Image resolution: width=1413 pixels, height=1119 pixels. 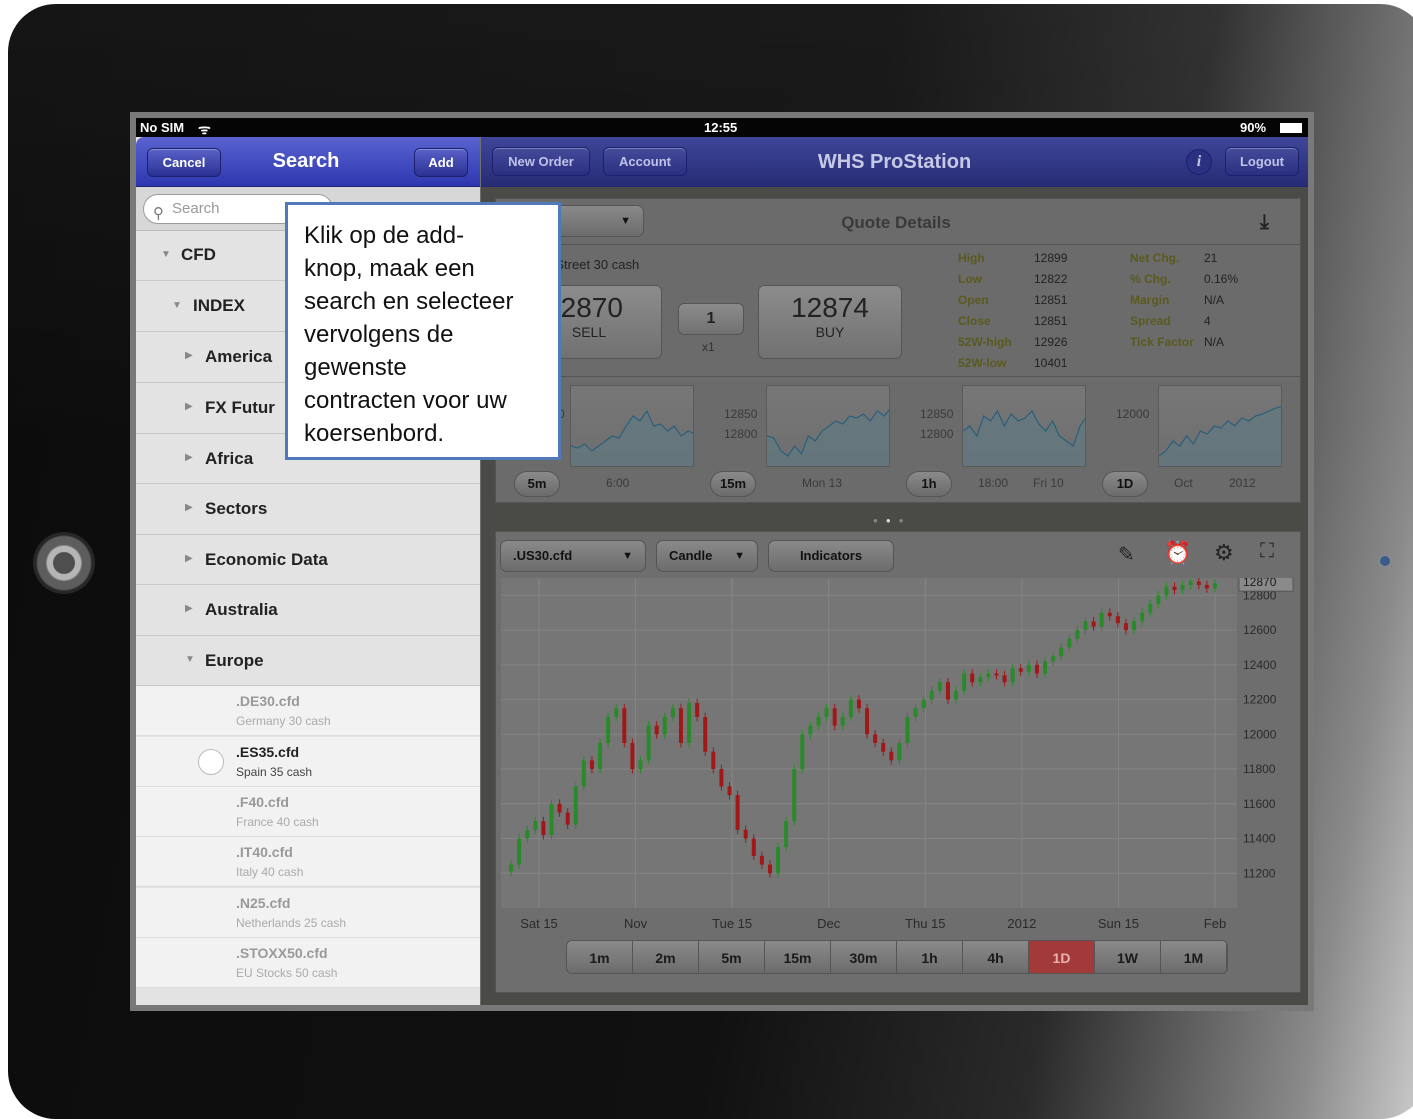 I want to click on timeframe-1w: 1W, so click(x=1128, y=957).